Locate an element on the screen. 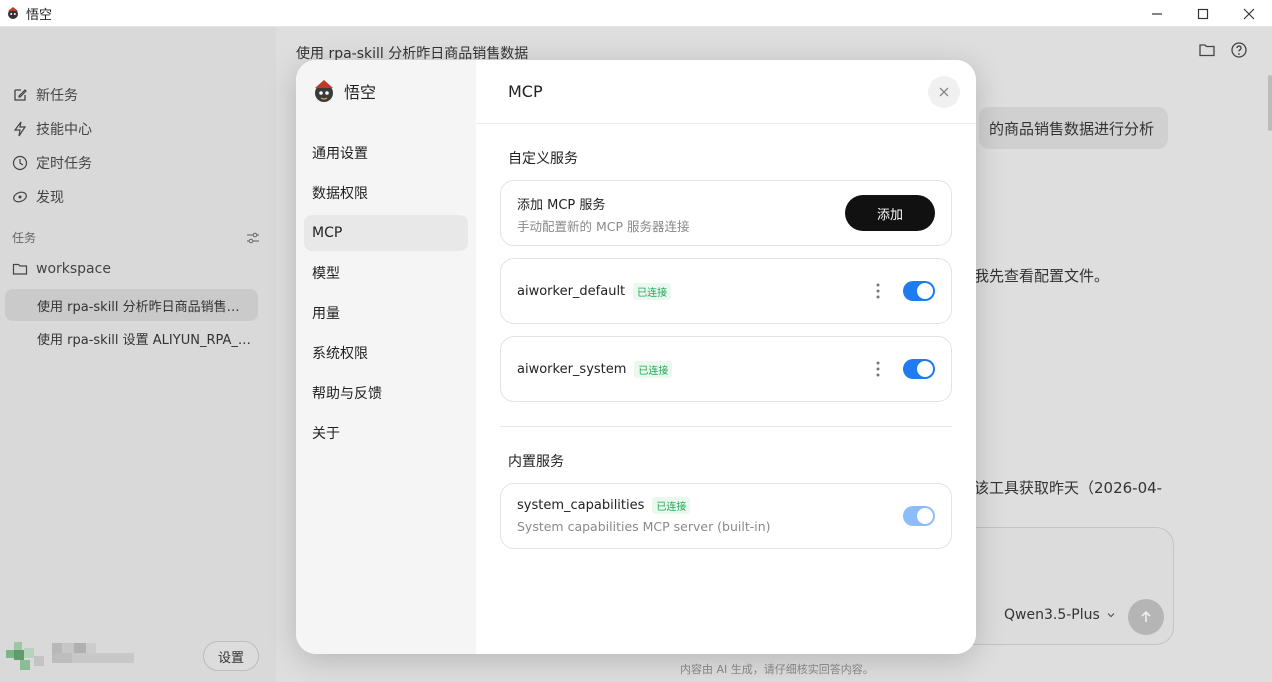  avatar is located at coordinates (25, 656).